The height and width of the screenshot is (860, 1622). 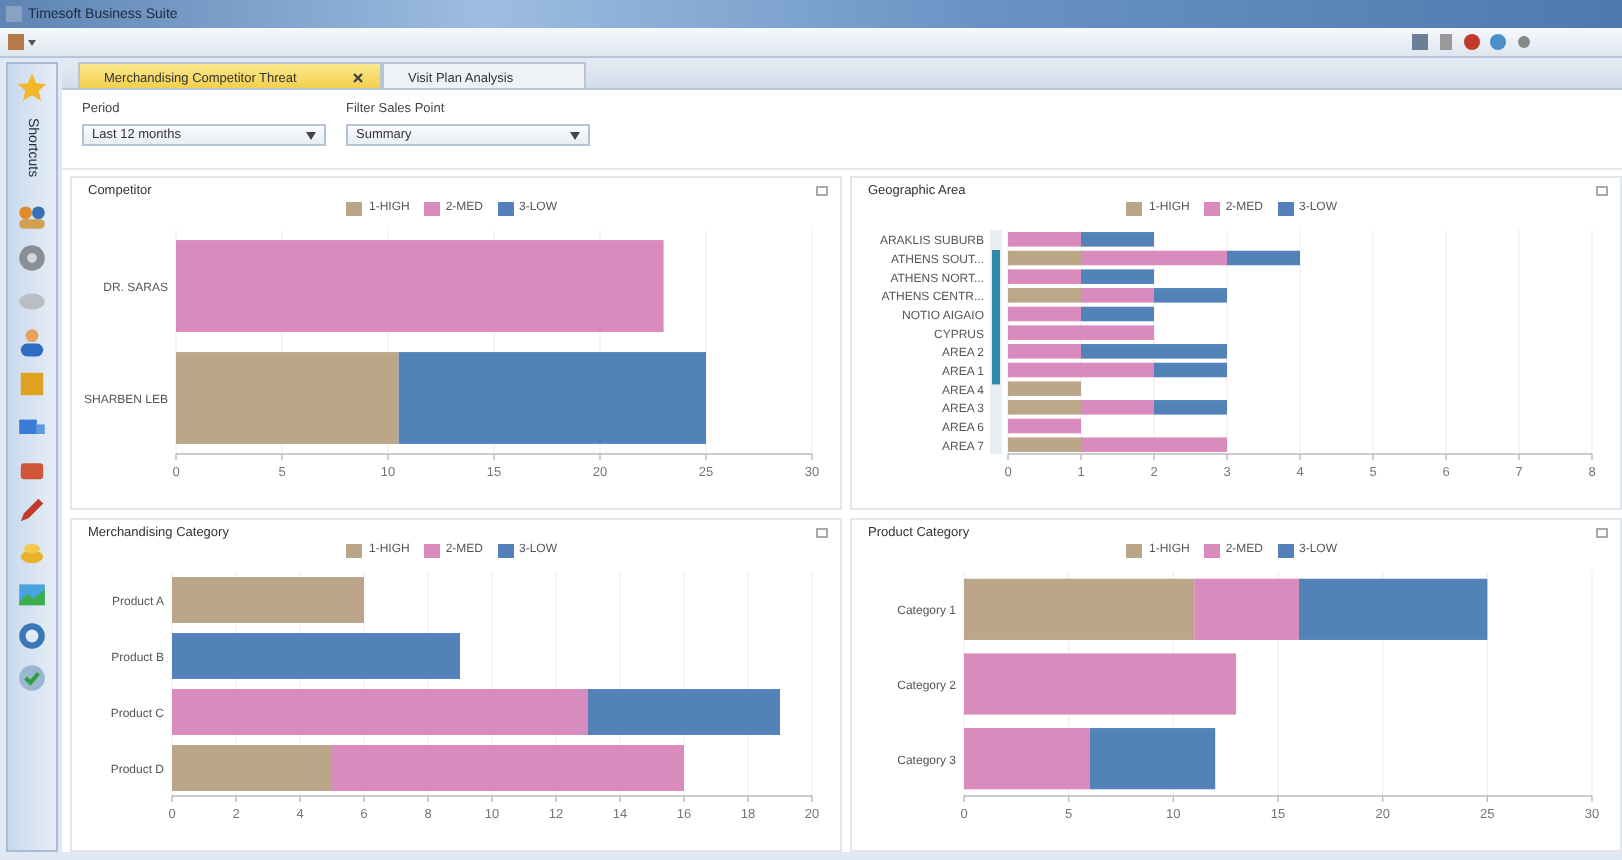 What do you see at coordinates (32, 341) in the screenshot?
I see `person-icon` at bounding box center [32, 341].